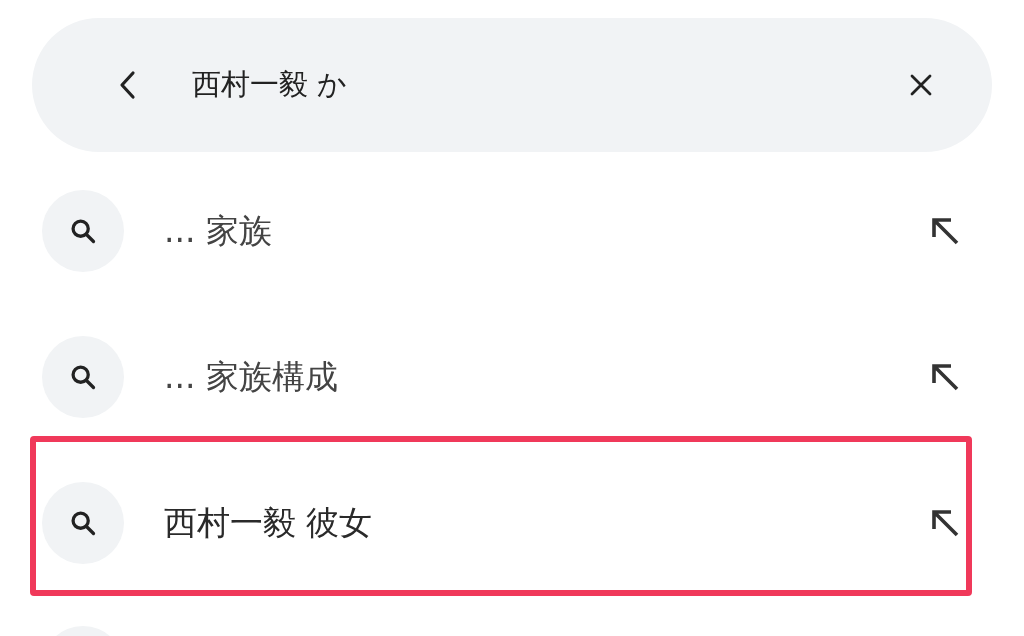 The height and width of the screenshot is (636, 1024). Describe the element at coordinates (546, 377) in the screenshot. I see `suggestion-text: ... 家族構成` at that location.